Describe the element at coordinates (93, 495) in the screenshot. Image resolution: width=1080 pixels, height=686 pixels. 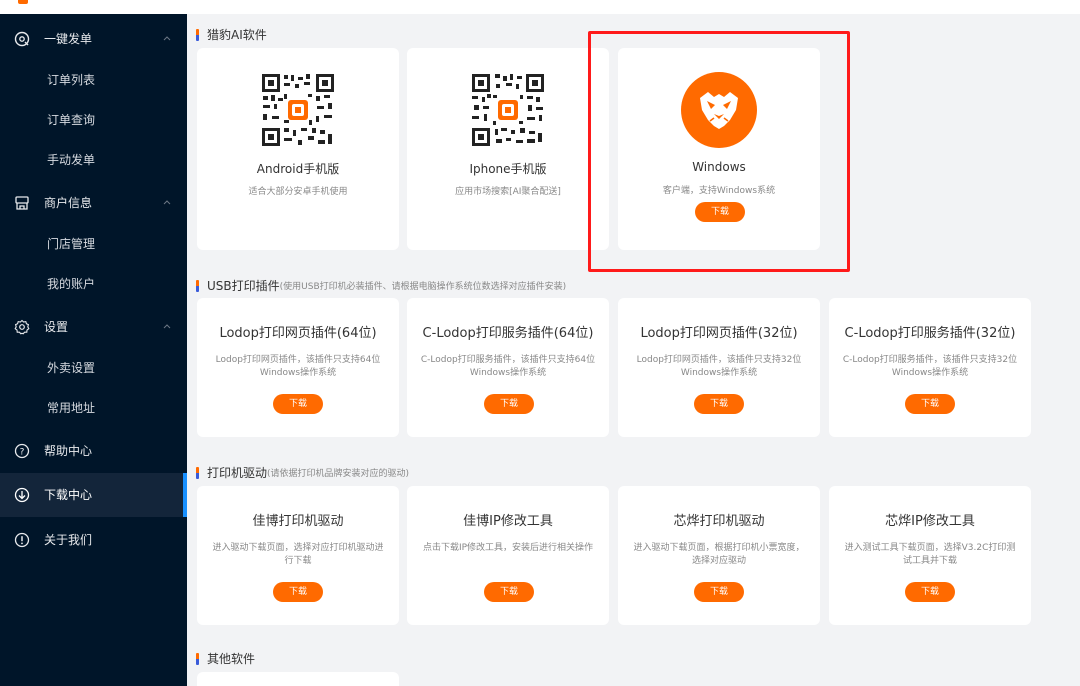
I see `sidebar-item-download-center: 下载中心` at that location.